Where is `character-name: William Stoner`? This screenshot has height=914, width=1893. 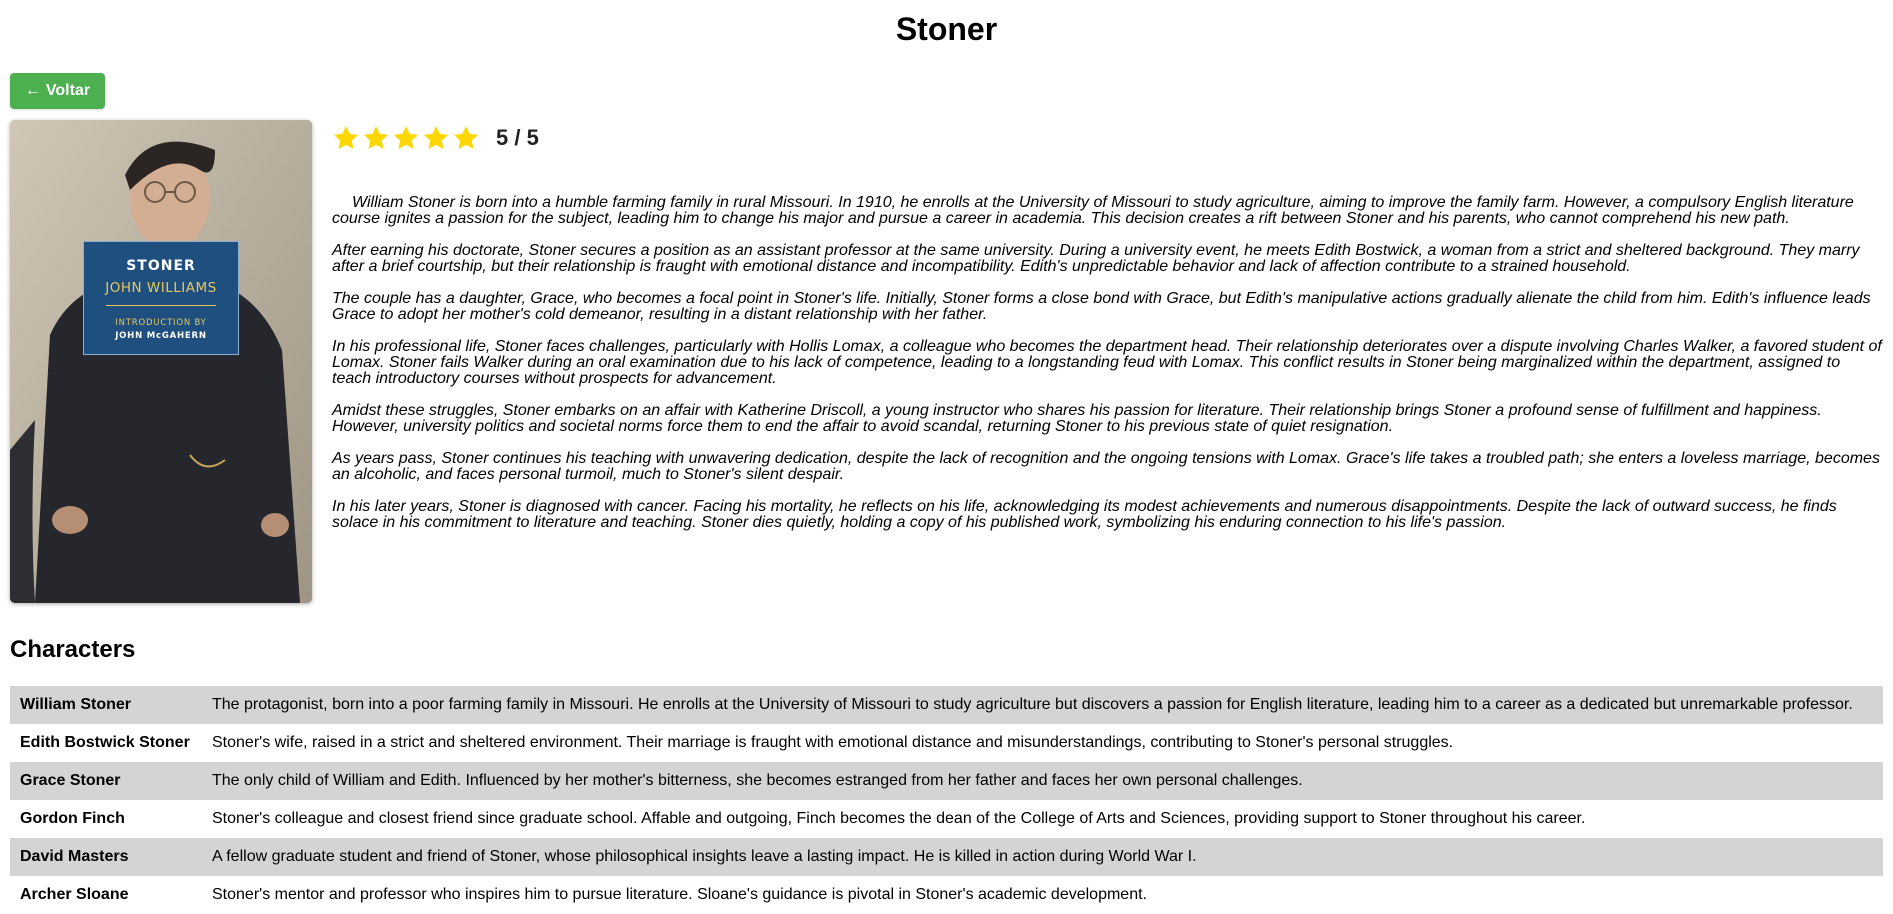 character-name: William Stoner is located at coordinates (75, 704).